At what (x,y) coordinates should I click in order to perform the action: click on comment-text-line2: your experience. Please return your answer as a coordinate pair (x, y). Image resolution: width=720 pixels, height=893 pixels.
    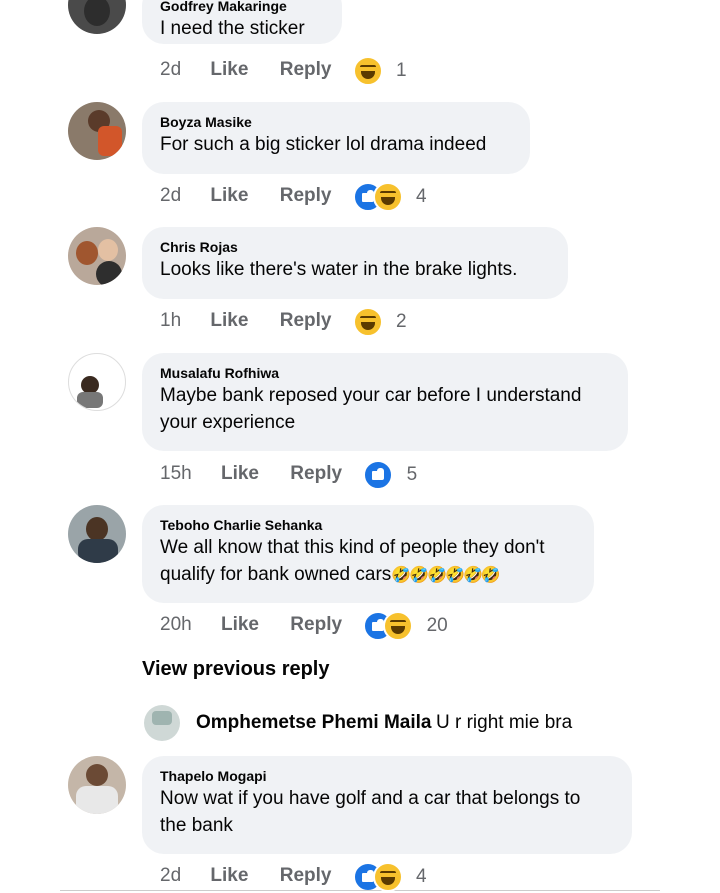
    Looking at the image, I should click on (228, 422).